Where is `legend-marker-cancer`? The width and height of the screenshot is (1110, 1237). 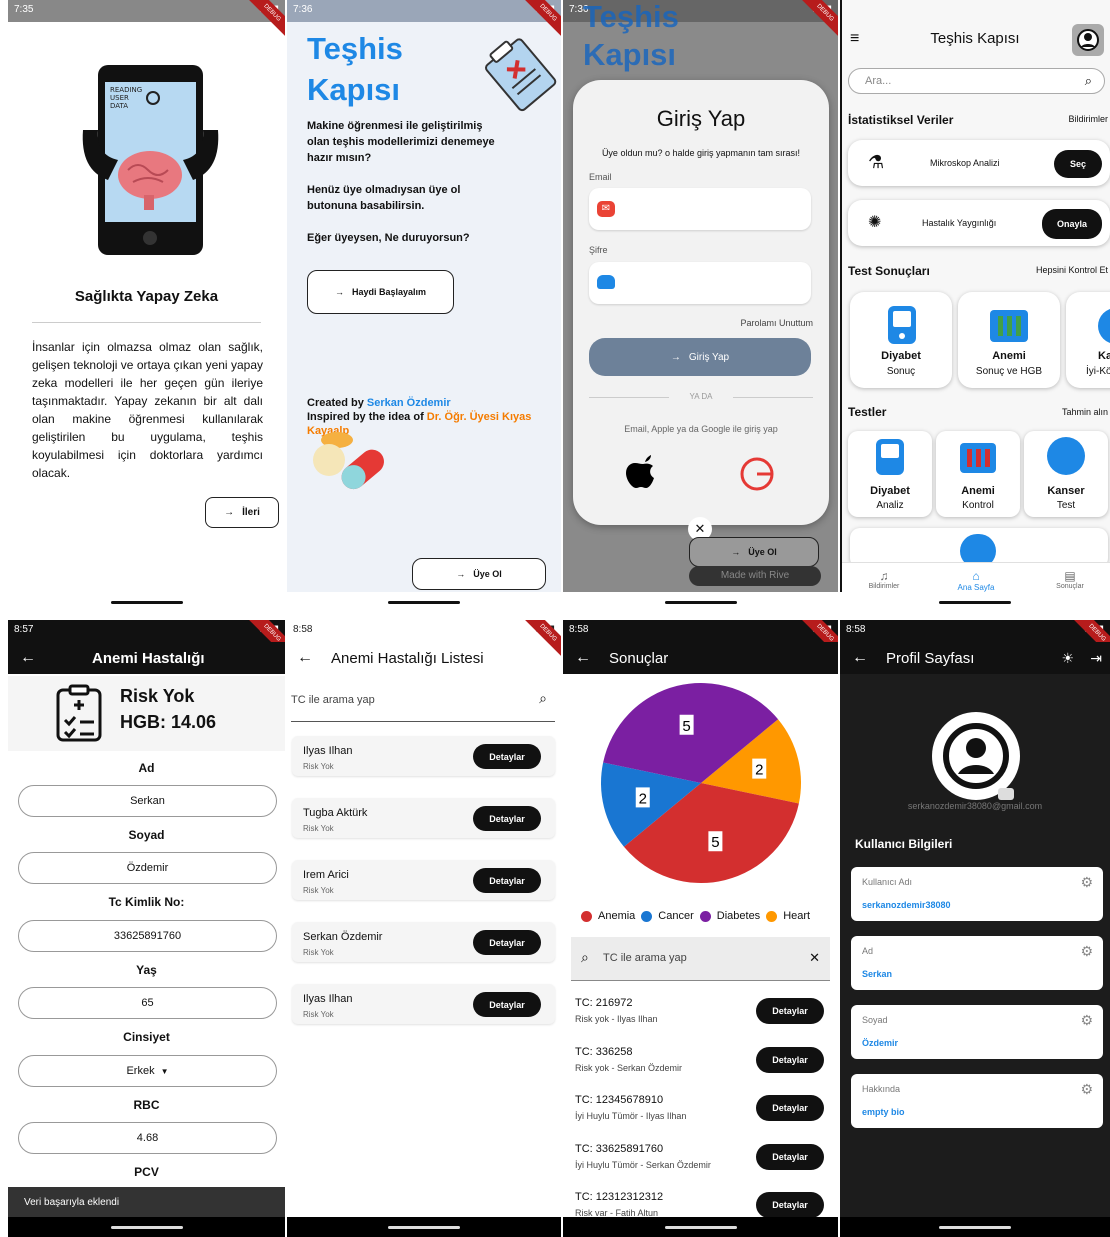
legend-marker-cancer is located at coordinates (647, 916).